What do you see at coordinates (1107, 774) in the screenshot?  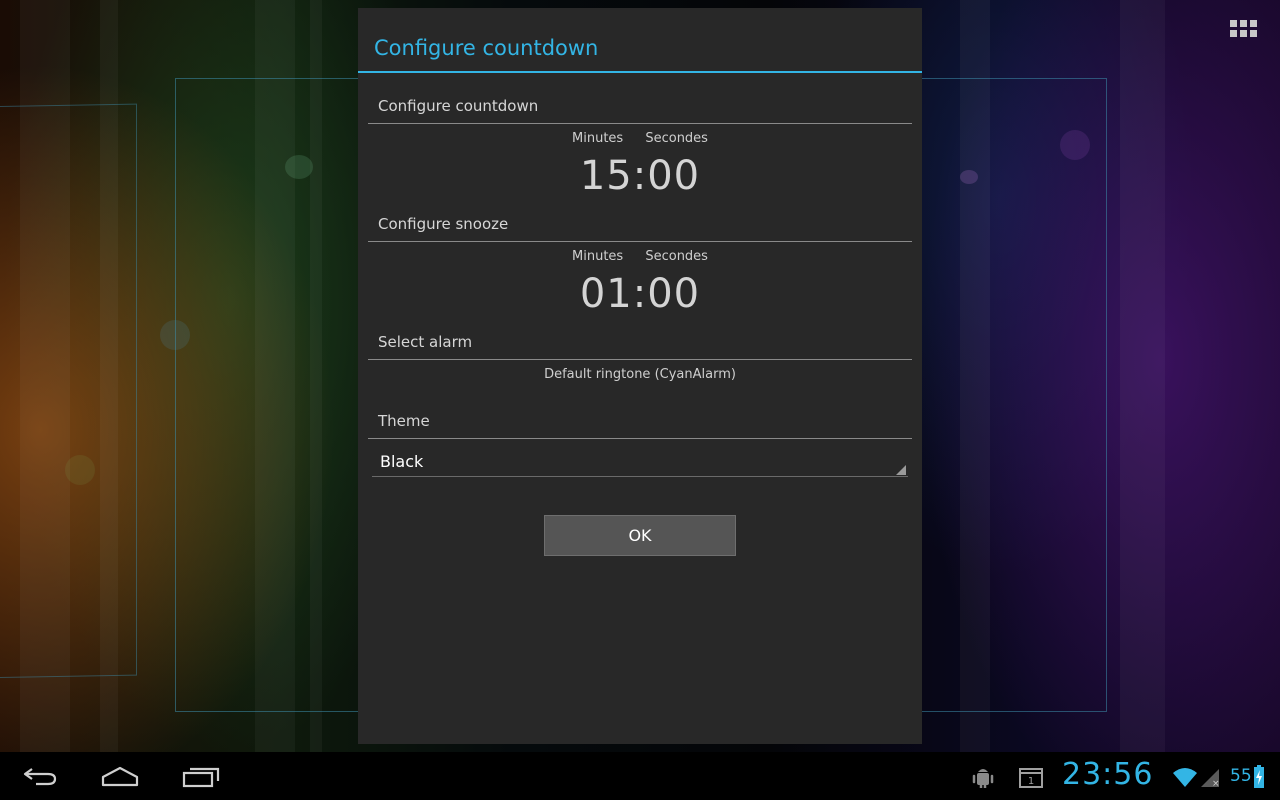 I see `status-clock: 23:56` at bounding box center [1107, 774].